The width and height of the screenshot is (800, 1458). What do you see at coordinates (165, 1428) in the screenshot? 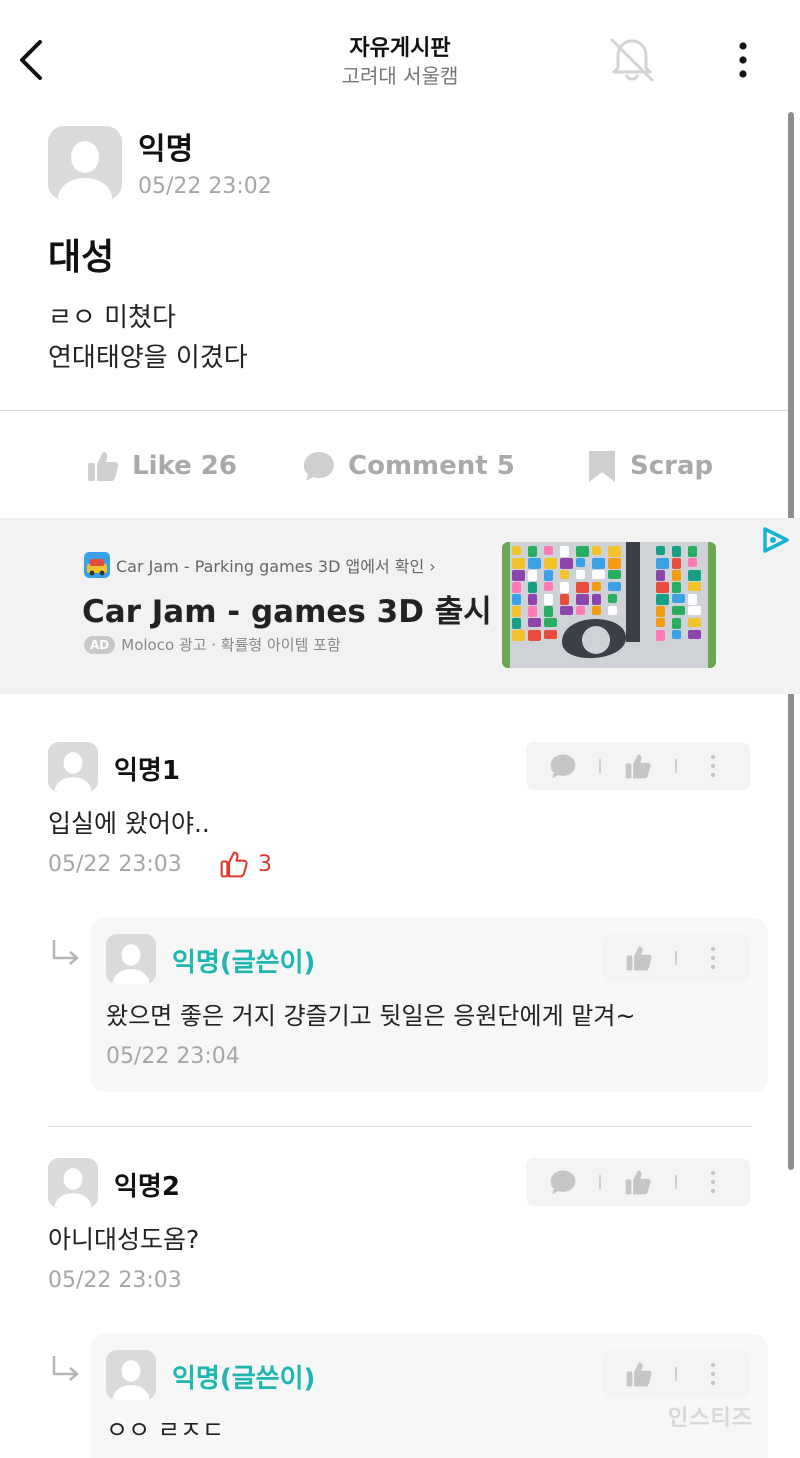
I see `reply-text: ㅇㅇ ㄹㅈㄷ` at bounding box center [165, 1428].